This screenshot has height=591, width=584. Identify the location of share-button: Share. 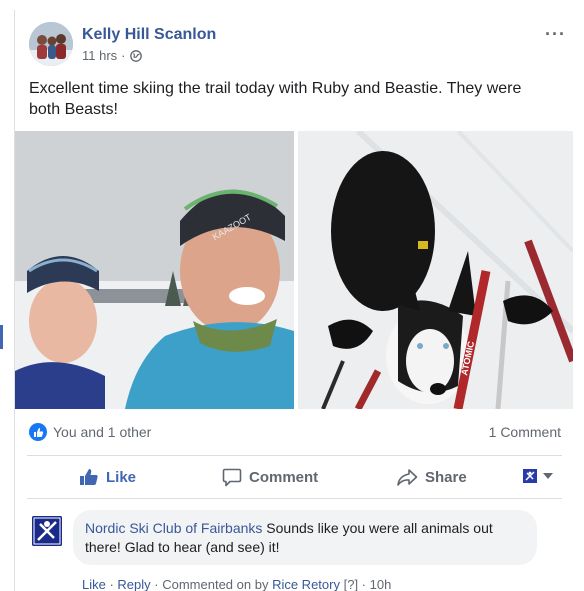
(431, 477).